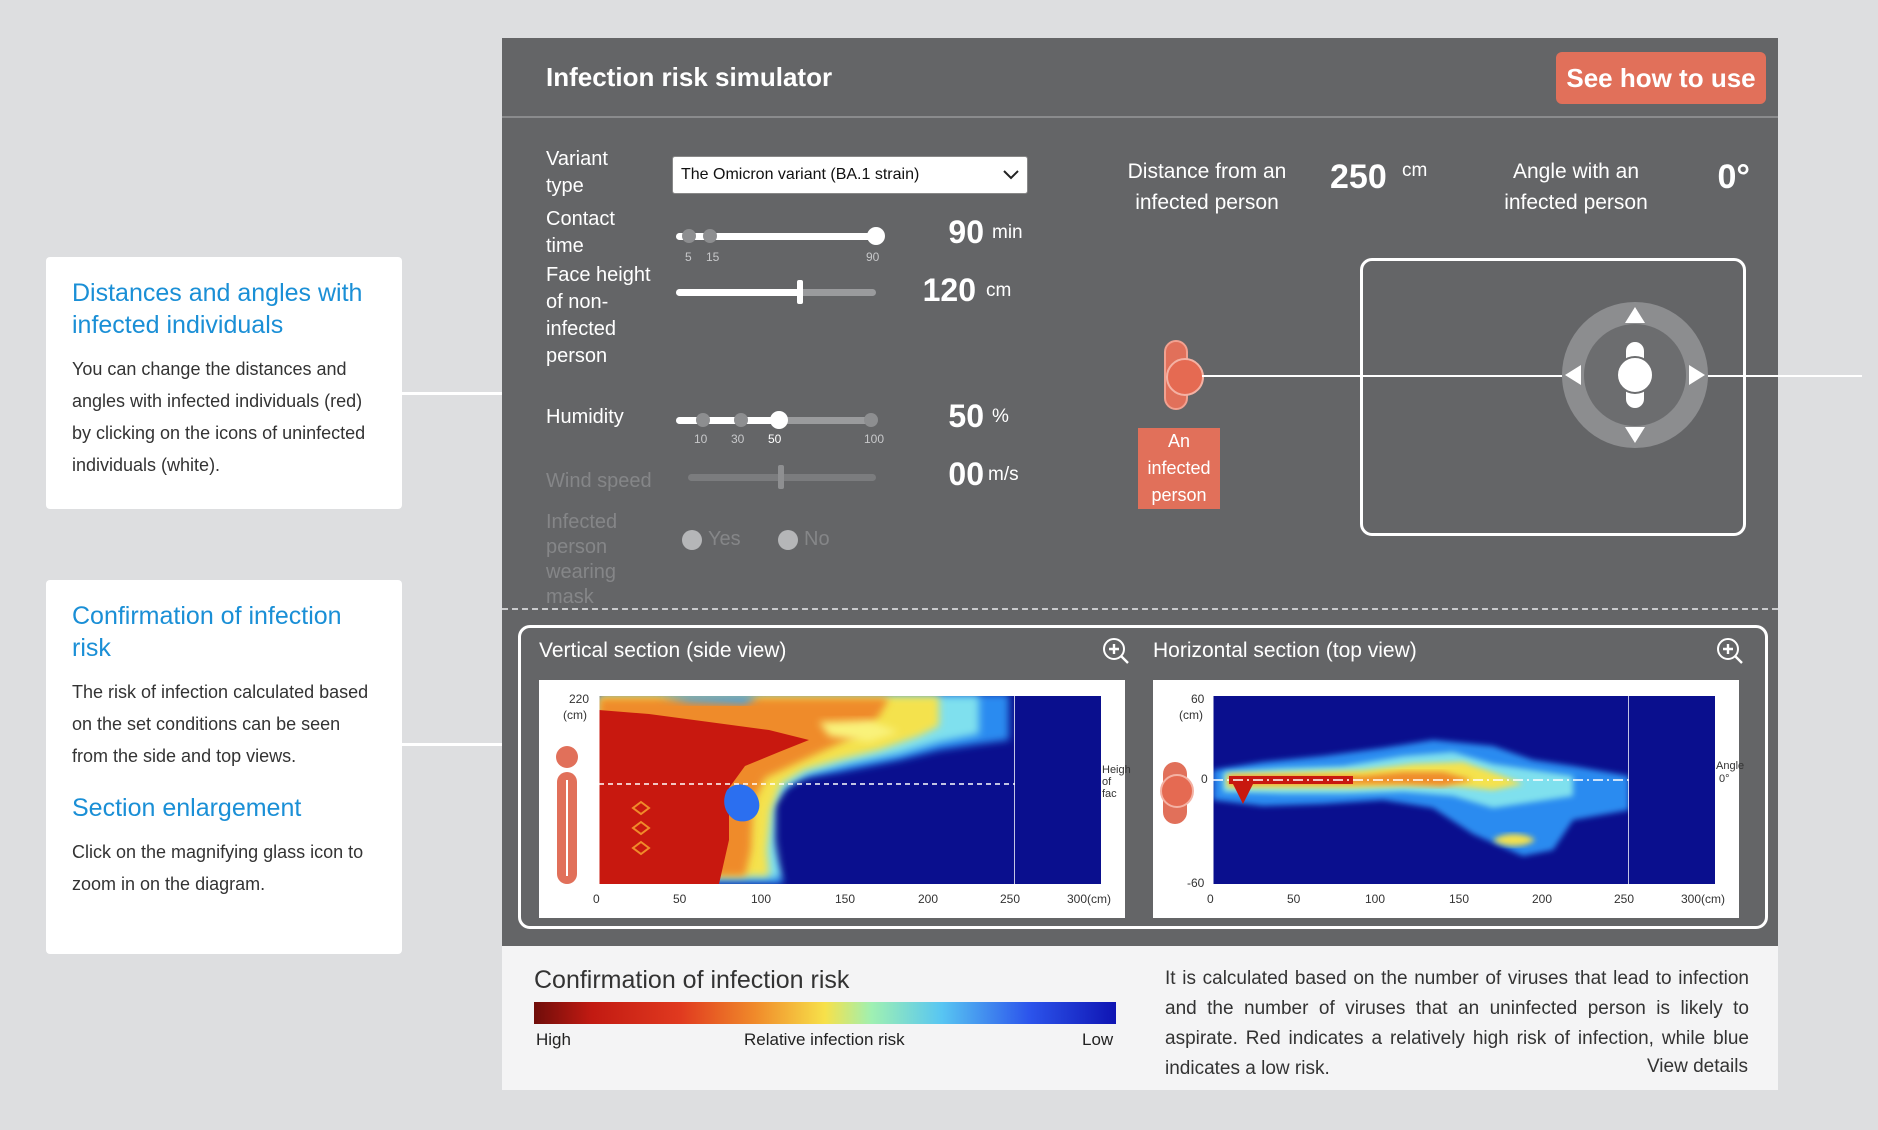  Describe the element at coordinates (1010, 899) in the screenshot. I see `vertical-x-250: 250` at that location.